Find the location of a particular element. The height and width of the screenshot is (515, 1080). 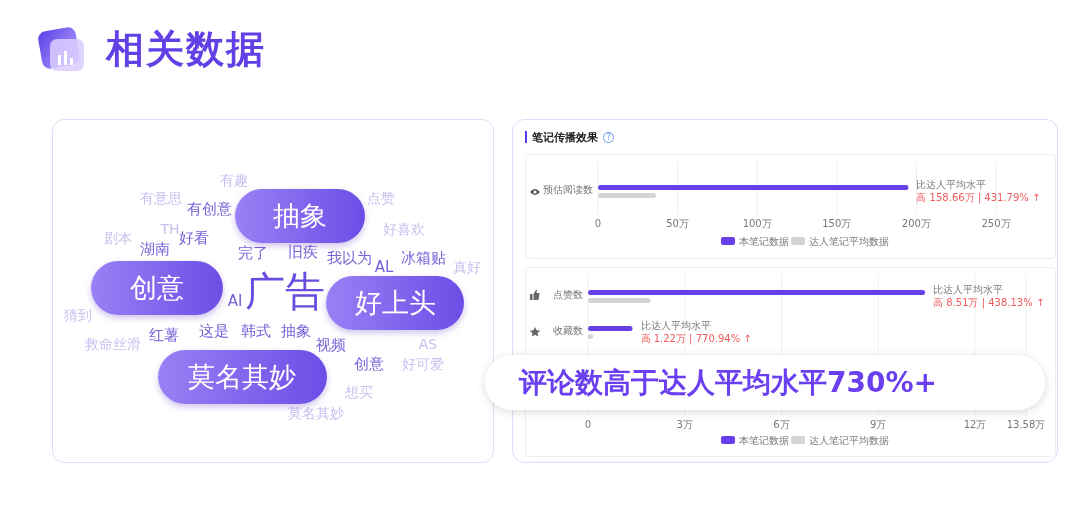

cloud-word: 有创意 is located at coordinates (209, 209).